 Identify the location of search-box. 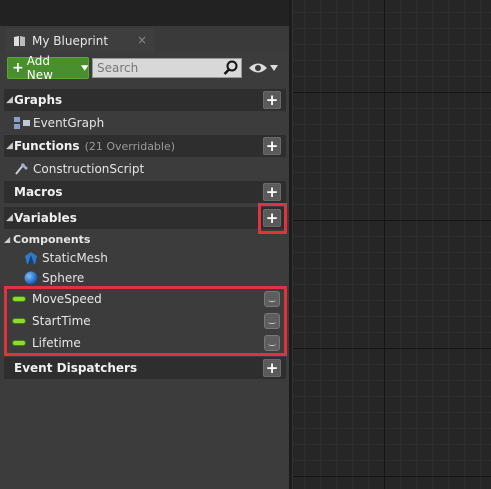
(167, 68).